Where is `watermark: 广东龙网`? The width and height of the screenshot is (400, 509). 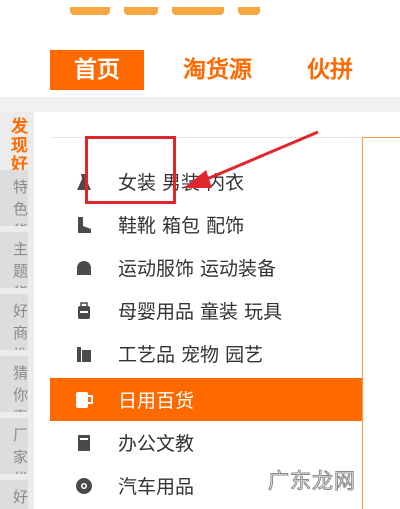 watermark: 广东龙网 is located at coordinates (312, 481).